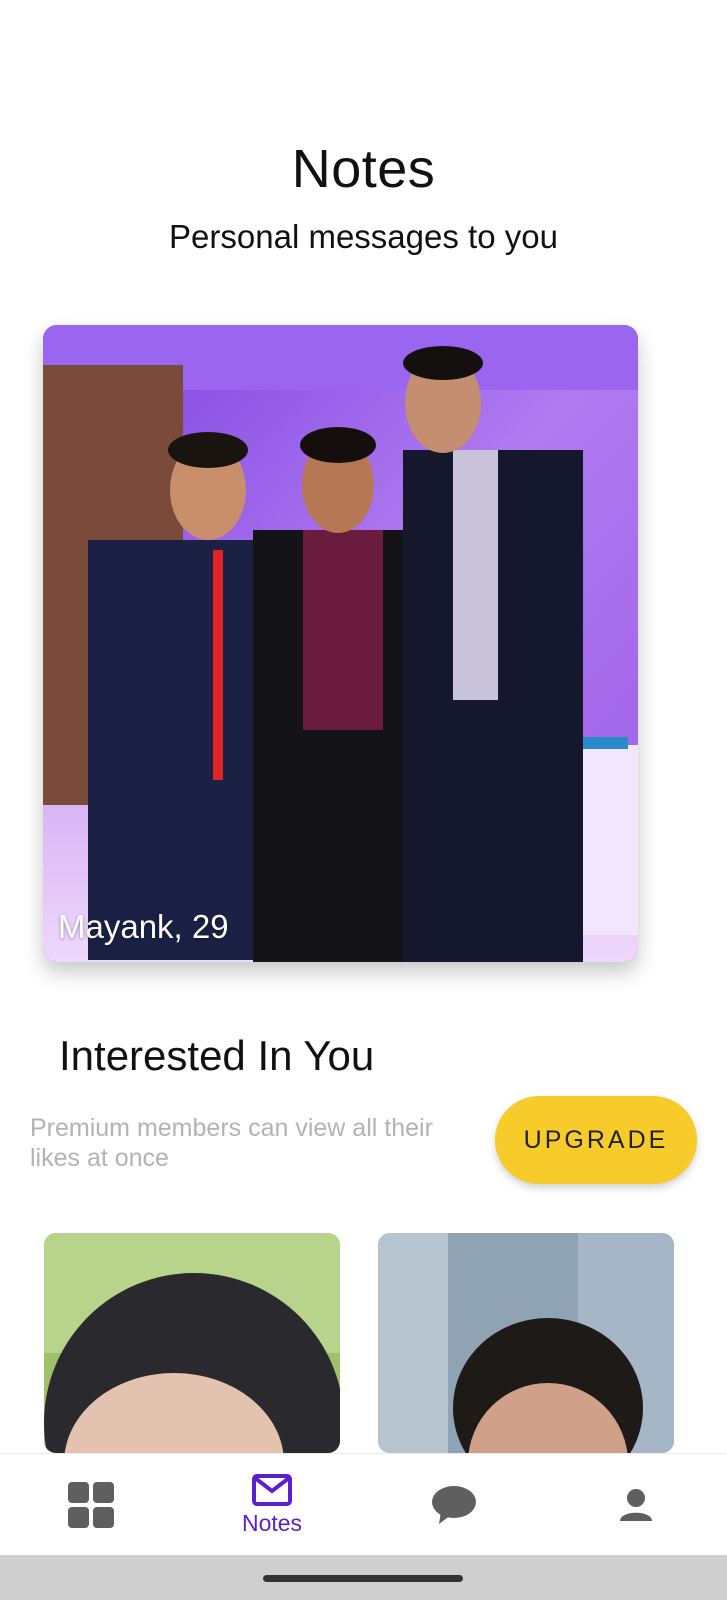 The image size is (727, 1600). I want to click on bottom-nav: Notes, so click(363, 1504).